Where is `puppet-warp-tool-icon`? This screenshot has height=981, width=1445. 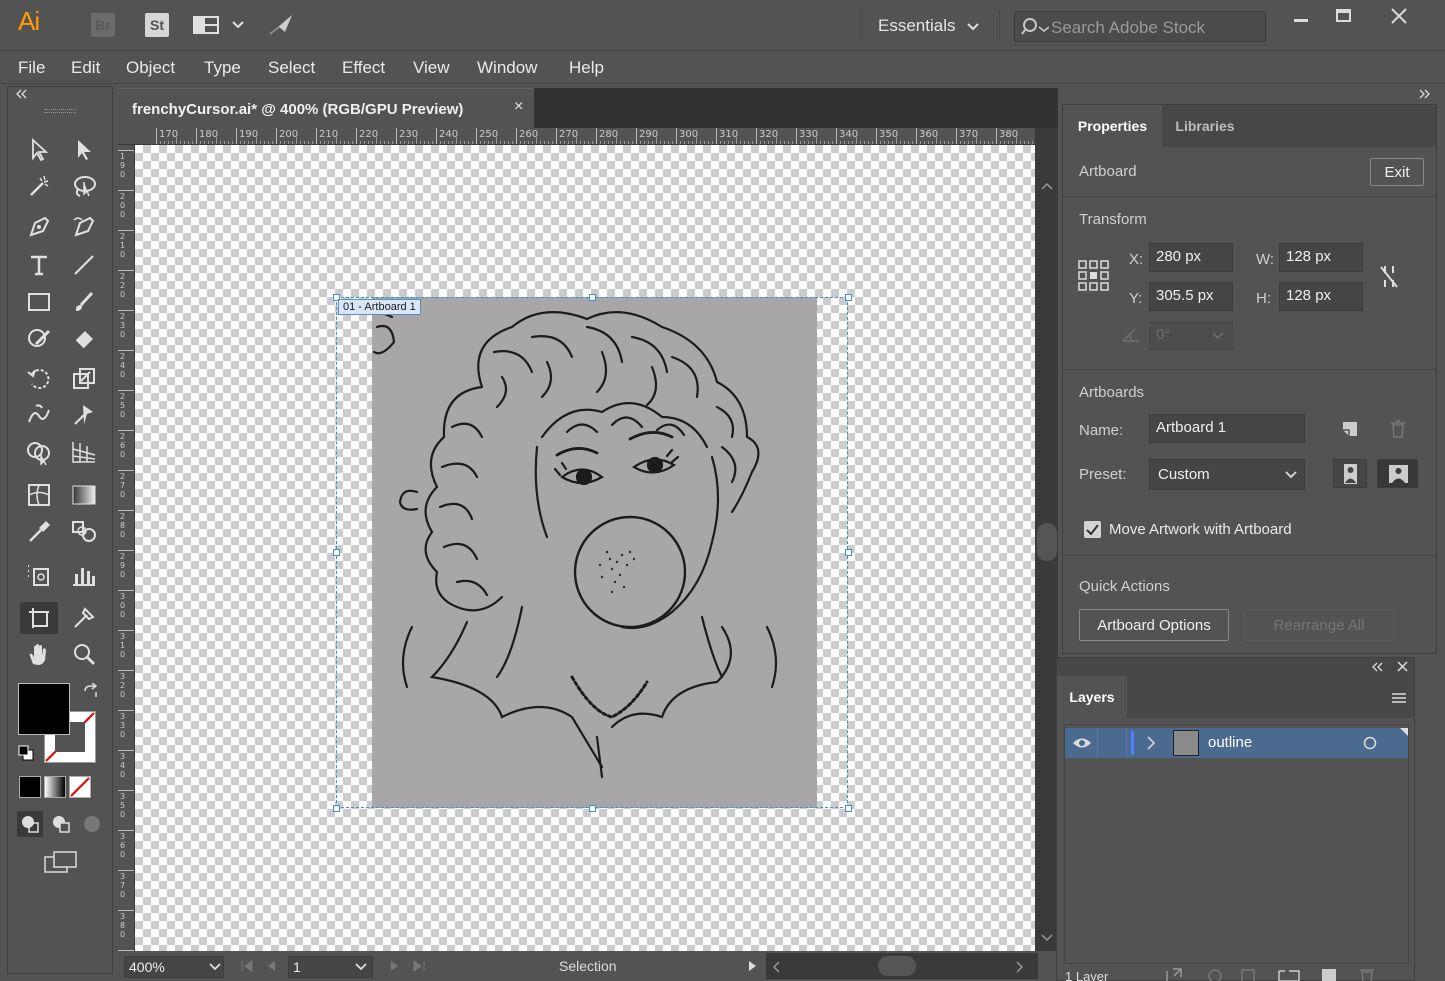
puppet-warp-tool-icon is located at coordinates (84, 415).